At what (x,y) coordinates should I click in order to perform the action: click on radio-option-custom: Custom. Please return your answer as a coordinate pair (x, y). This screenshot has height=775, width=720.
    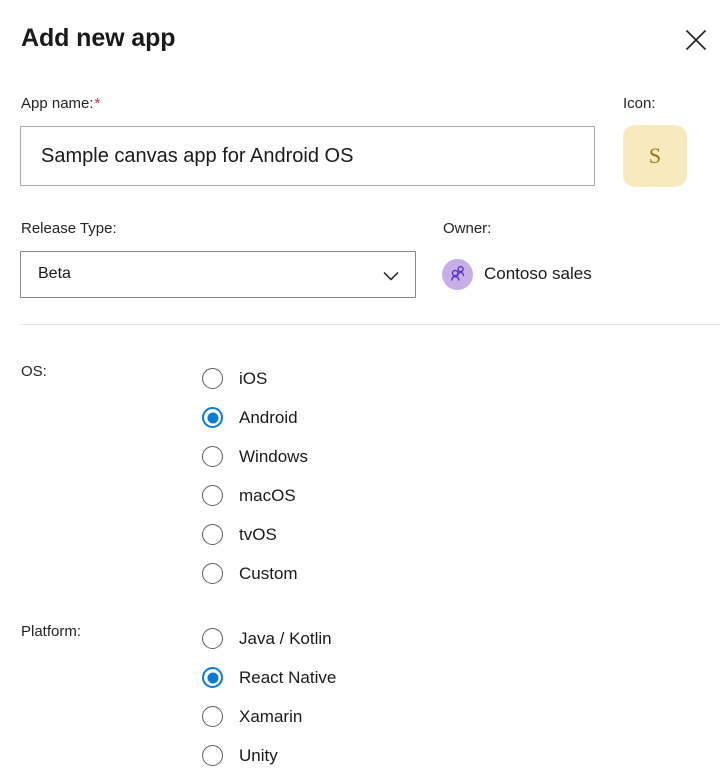
    Looking at the image, I should click on (255, 573).